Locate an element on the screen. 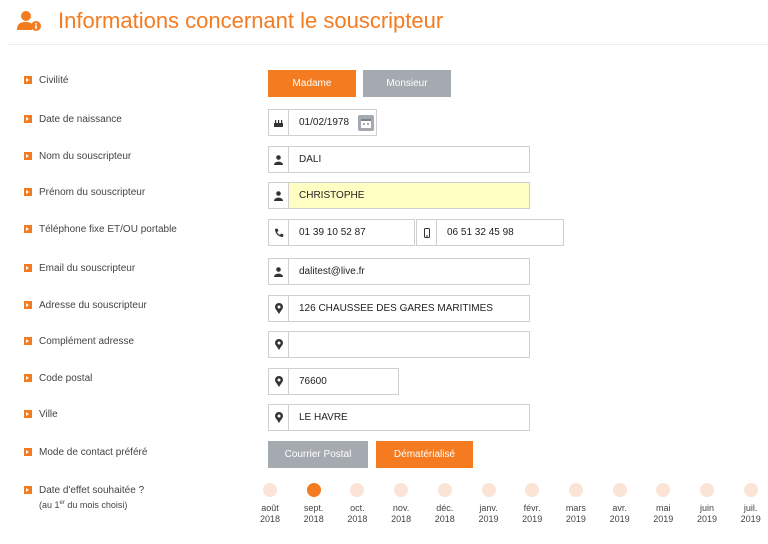 Image resolution: width=768 pixels, height=544 pixels. code-postal-input: 76600 is located at coordinates (343, 381).